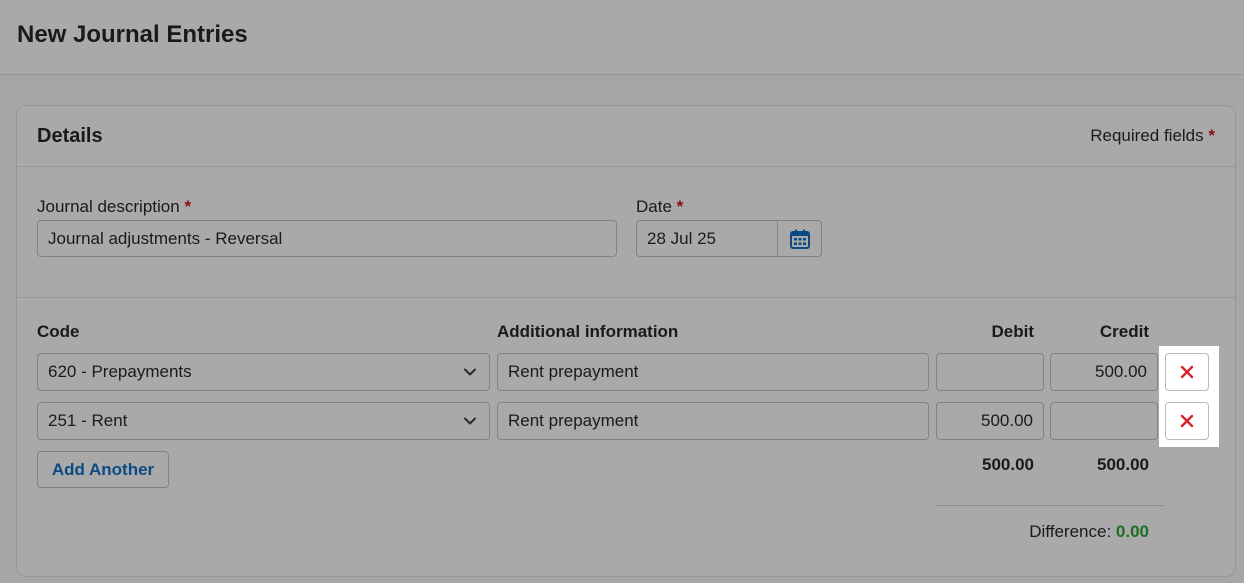 The width and height of the screenshot is (1244, 583). Describe the element at coordinates (132, 34) in the screenshot. I see `page-title: New Journal Entries` at that location.